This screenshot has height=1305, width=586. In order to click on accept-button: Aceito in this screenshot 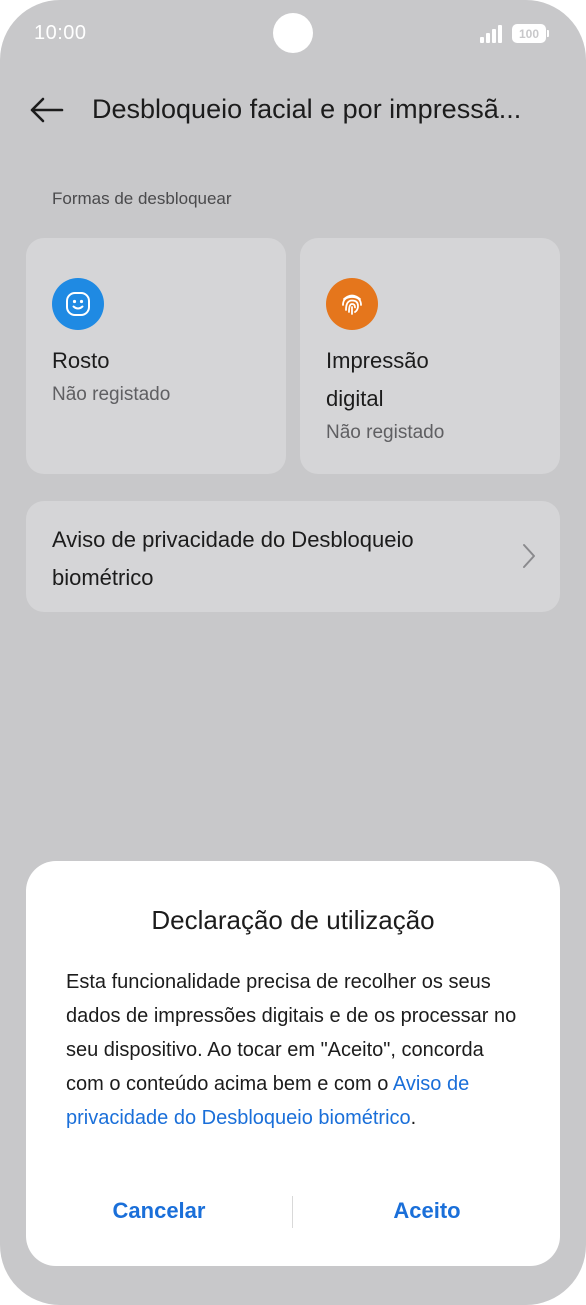, I will do `click(427, 1211)`.